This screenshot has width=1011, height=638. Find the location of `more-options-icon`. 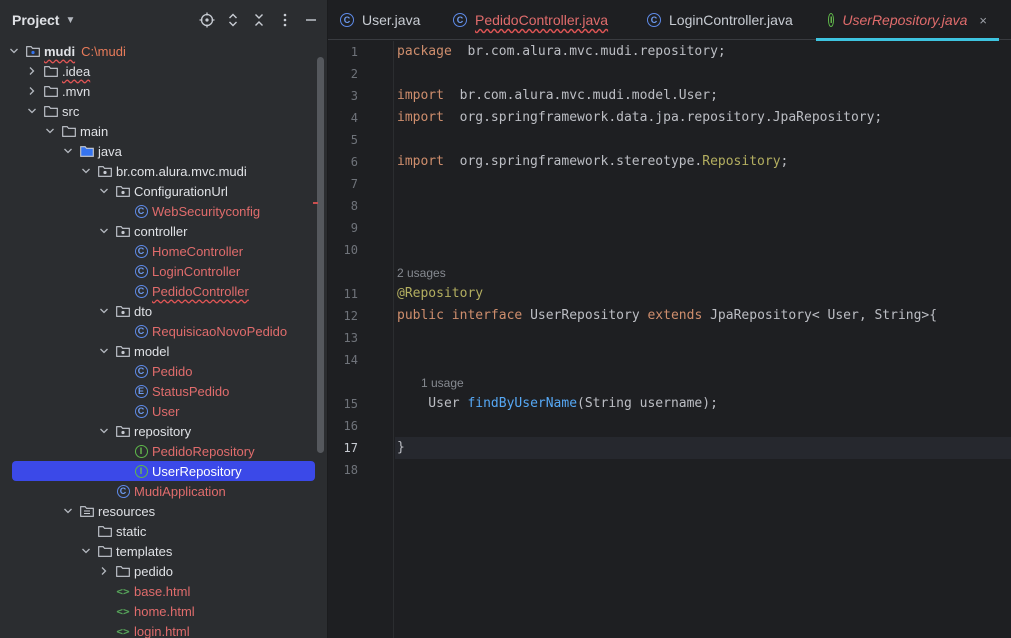

more-options-icon is located at coordinates (285, 20).